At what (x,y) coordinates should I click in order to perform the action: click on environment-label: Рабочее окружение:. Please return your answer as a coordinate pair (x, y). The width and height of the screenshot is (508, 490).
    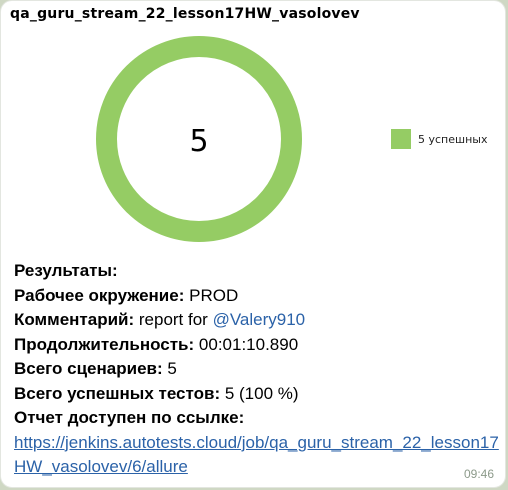
    Looking at the image, I should click on (99, 295).